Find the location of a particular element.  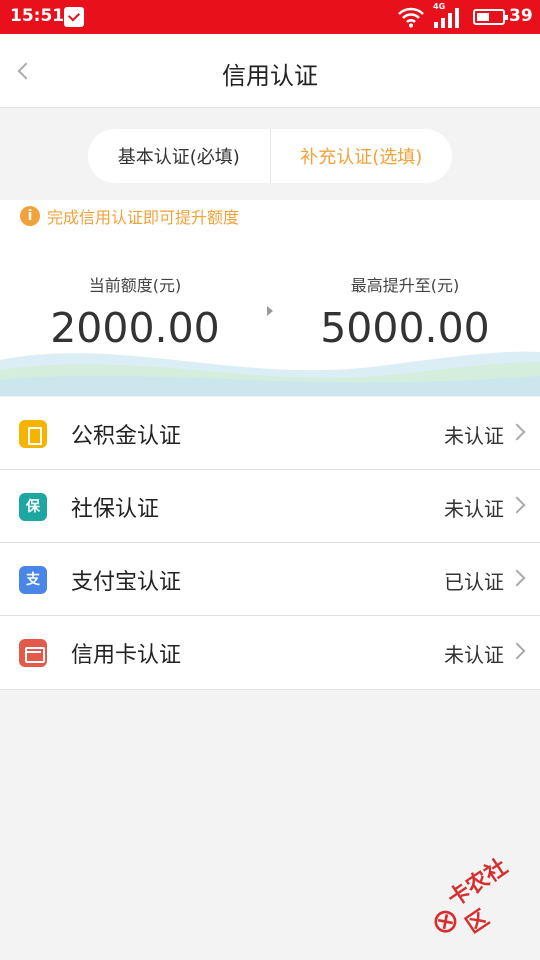

status-bar: 15:51 4G 39 is located at coordinates (270, 17).